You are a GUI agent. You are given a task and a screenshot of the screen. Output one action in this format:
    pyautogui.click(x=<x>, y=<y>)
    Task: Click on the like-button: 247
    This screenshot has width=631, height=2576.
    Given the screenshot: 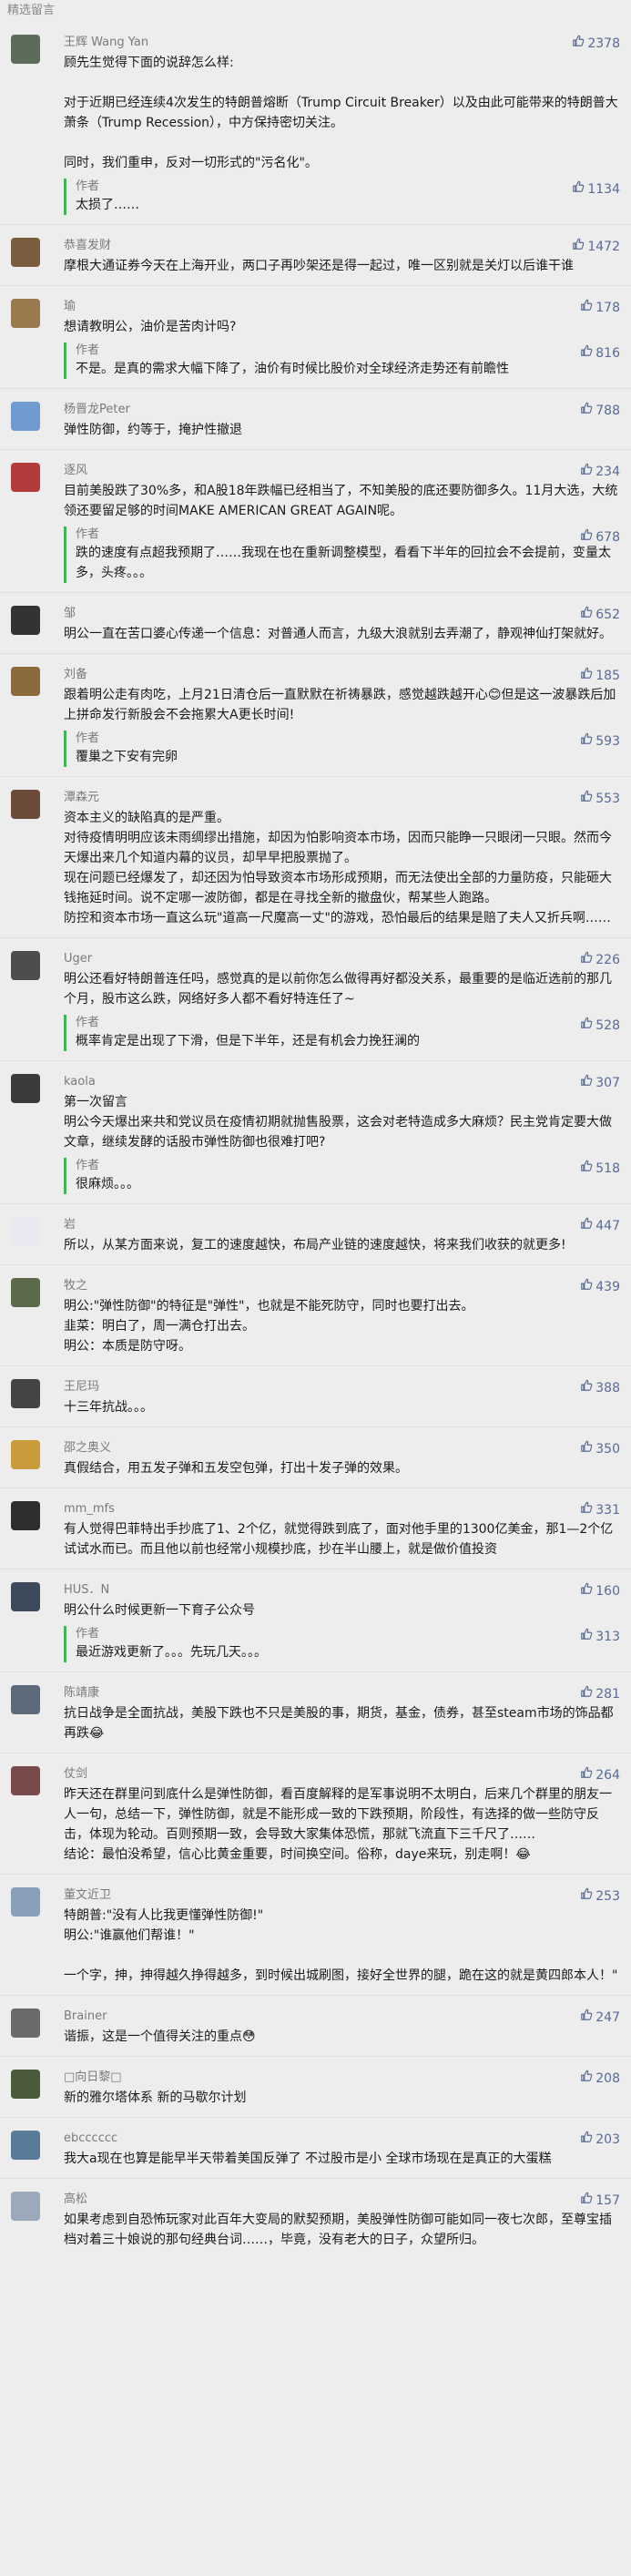 What is the action you would take?
    pyautogui.click(x=600, y=2017)
    